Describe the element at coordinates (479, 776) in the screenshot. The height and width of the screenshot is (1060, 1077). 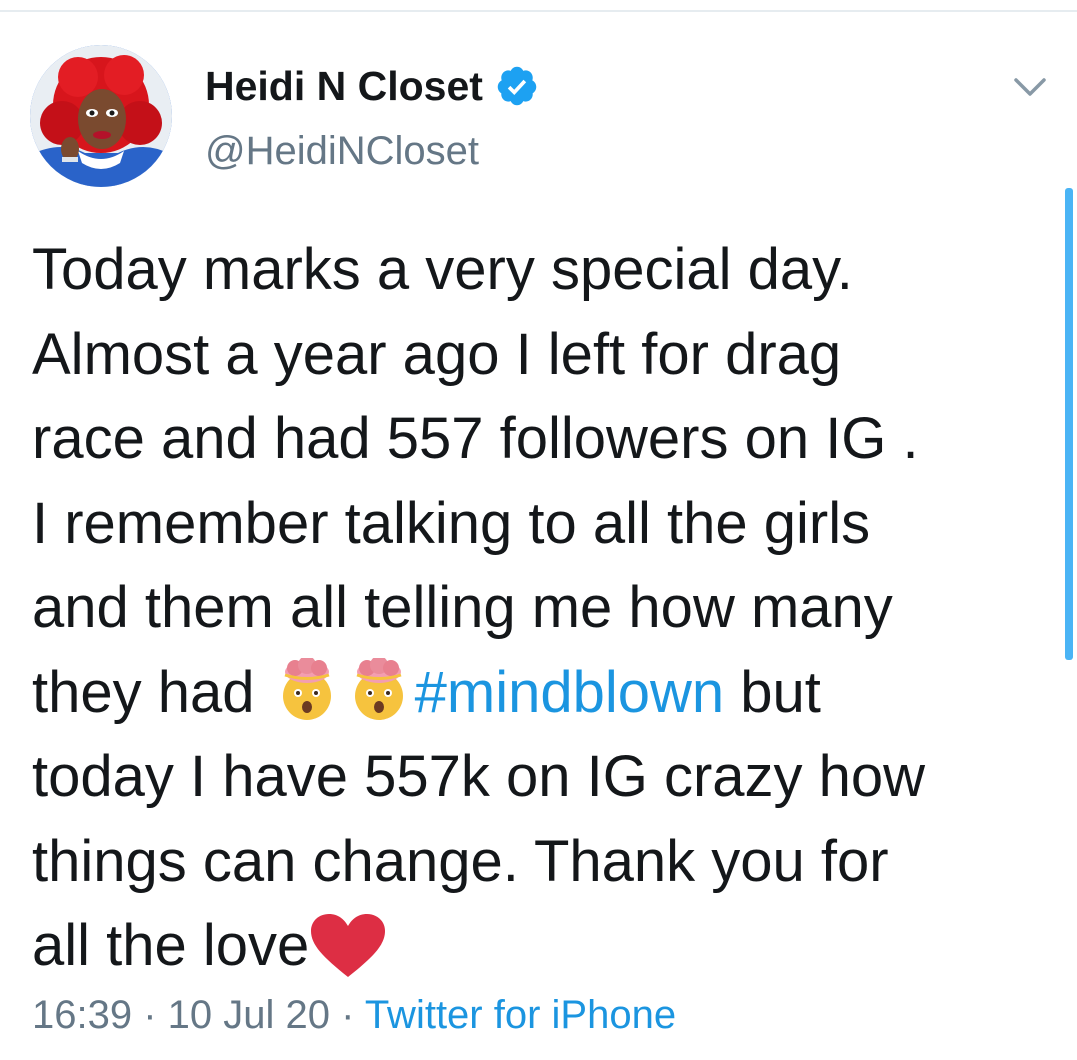
I see `tweet-line: today I have 557k on IG crazy how` at that location.